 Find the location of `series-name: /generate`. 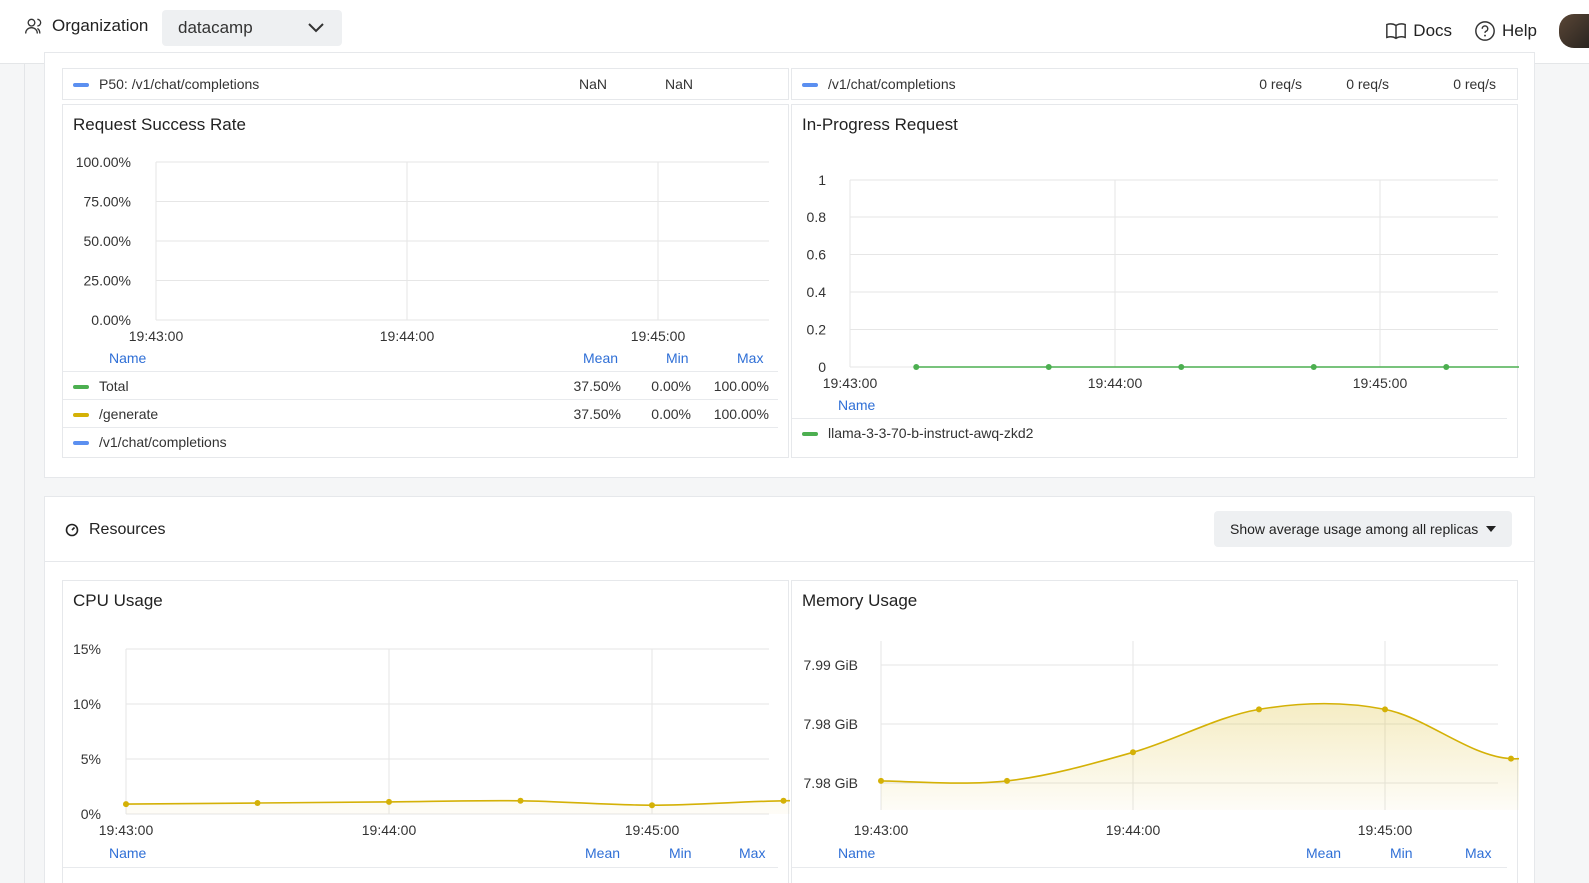

series-name: /generate is located at coordinates (129, 414).